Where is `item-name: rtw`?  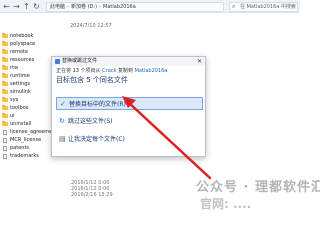
item-name: rtw is located at coordinates (14, 68).